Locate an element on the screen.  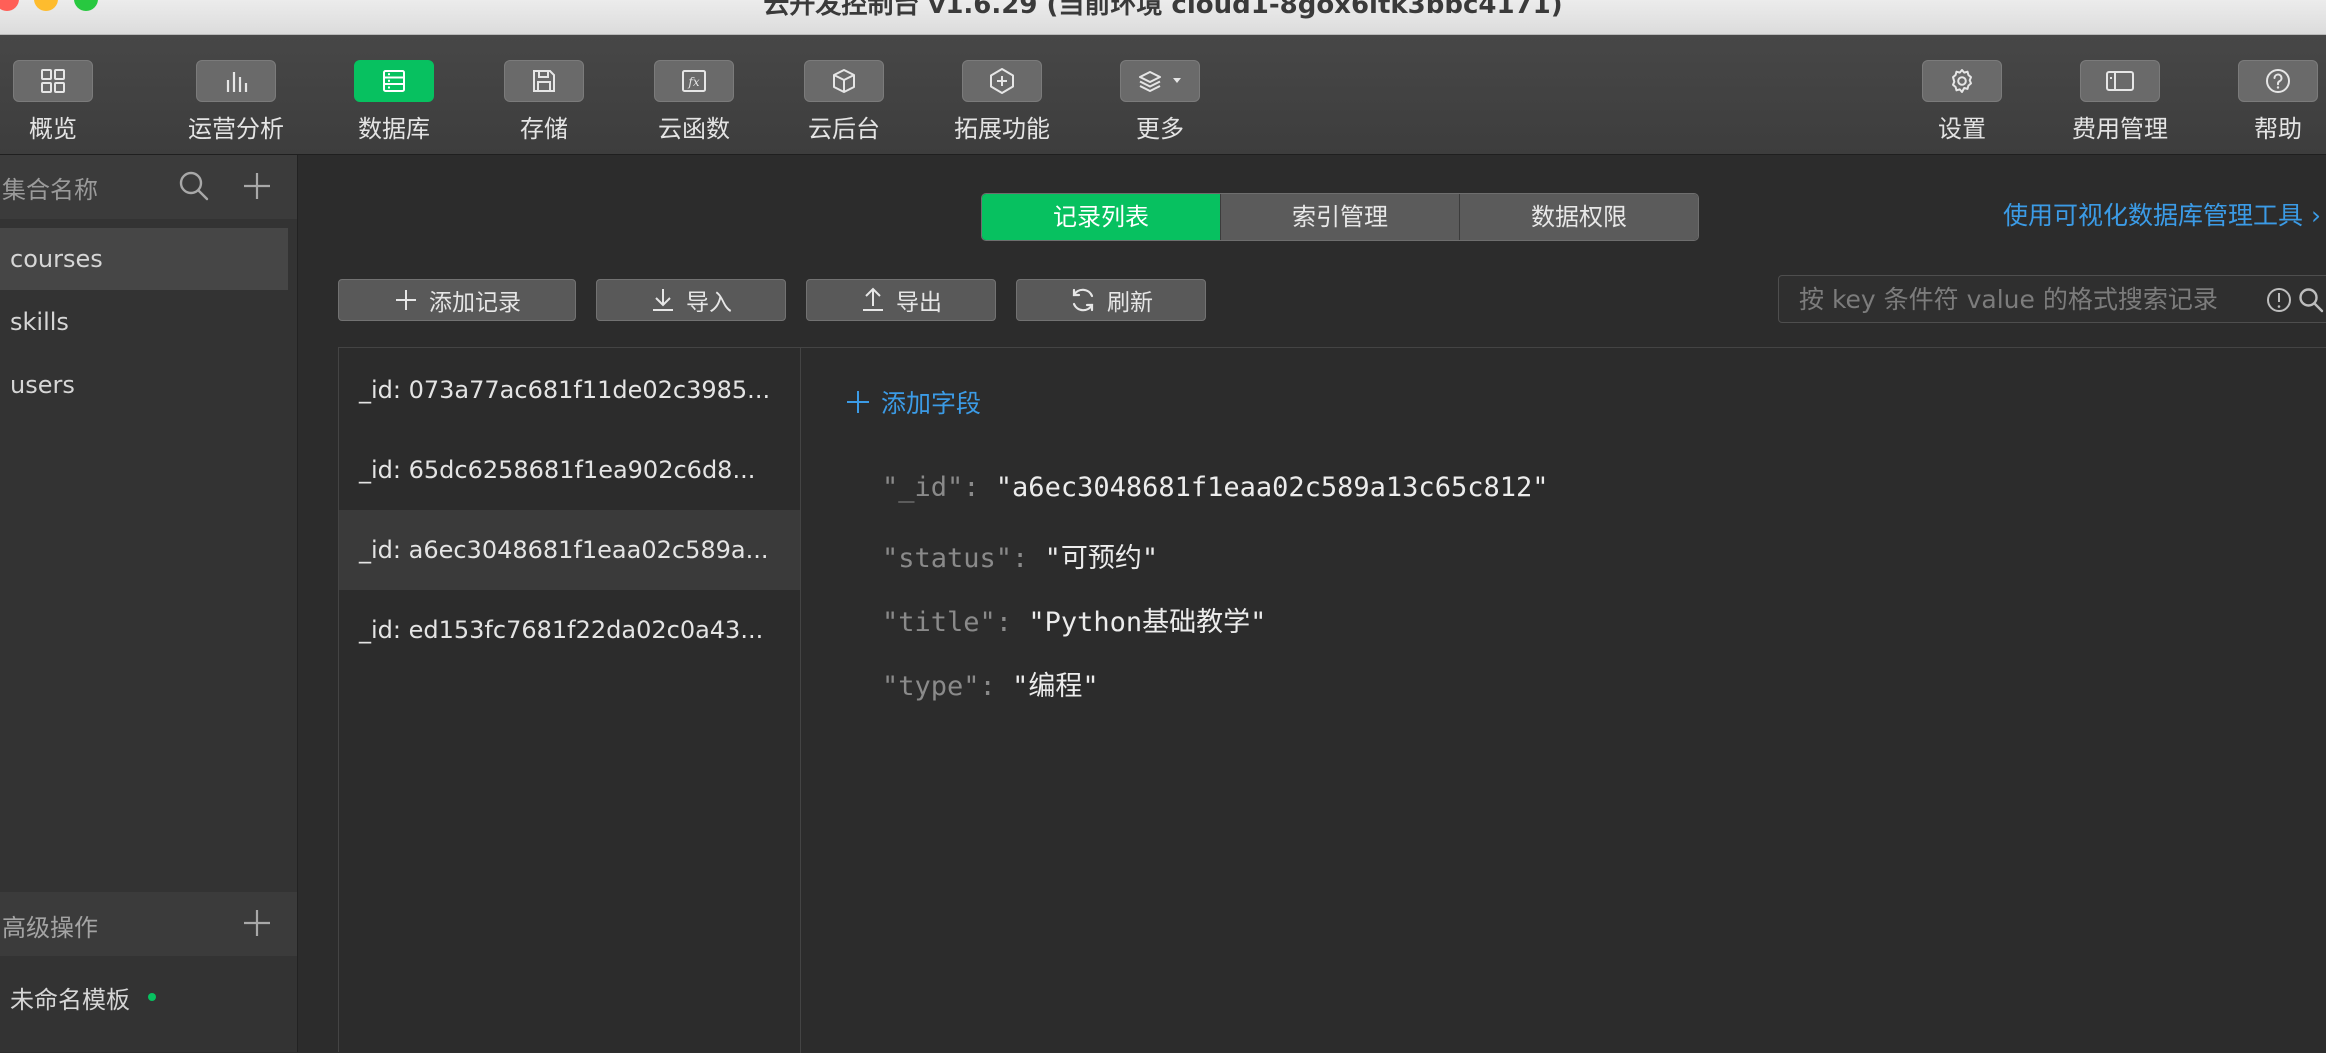
refresh-button: 刷新 is located at coordinates (1111, 300).